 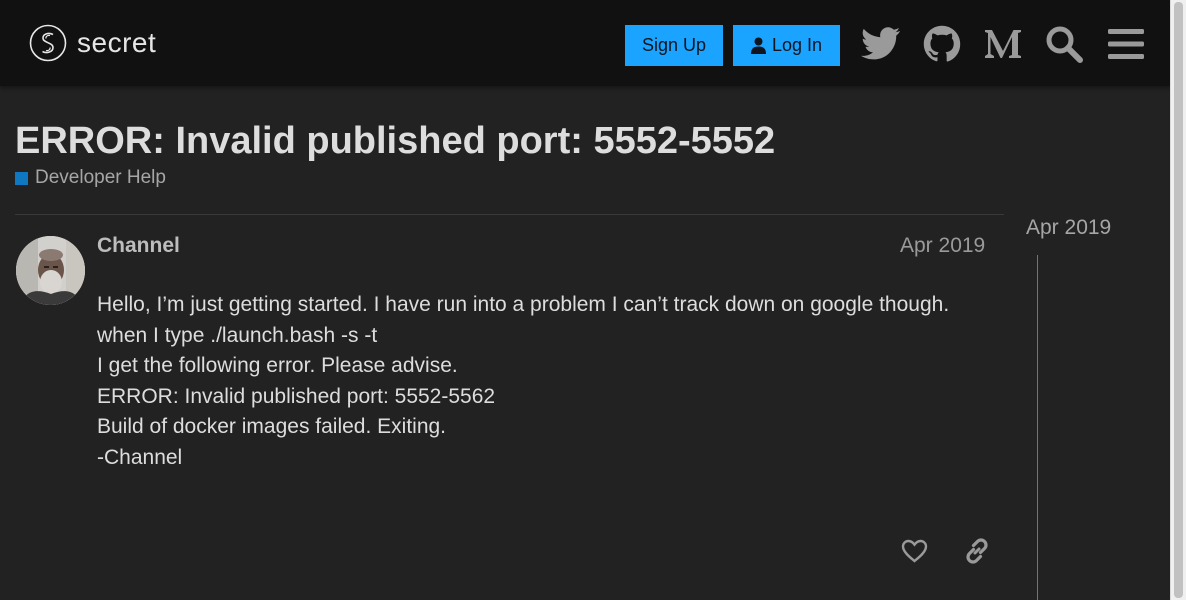 What do you see at coordinates (1064, 44) in the screenshot?
I see `search-icon` at bounding box center [1064, 44].